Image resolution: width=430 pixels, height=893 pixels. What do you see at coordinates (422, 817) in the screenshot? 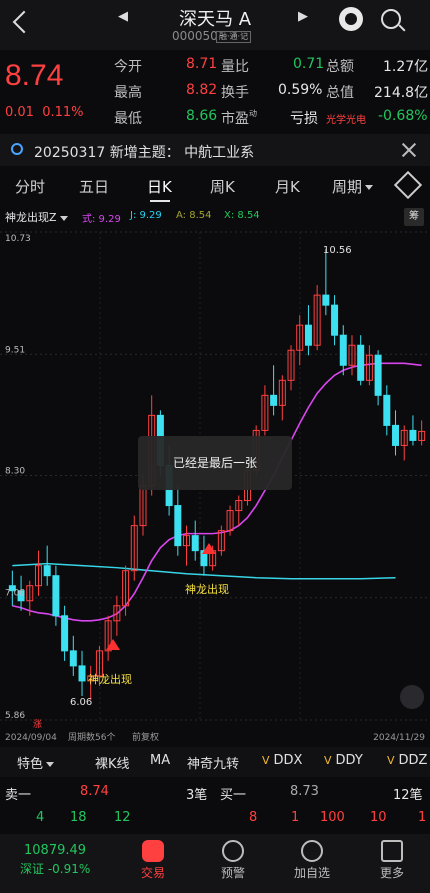
I see `buy-qty-5: 1` at bounding box center [422, 817].